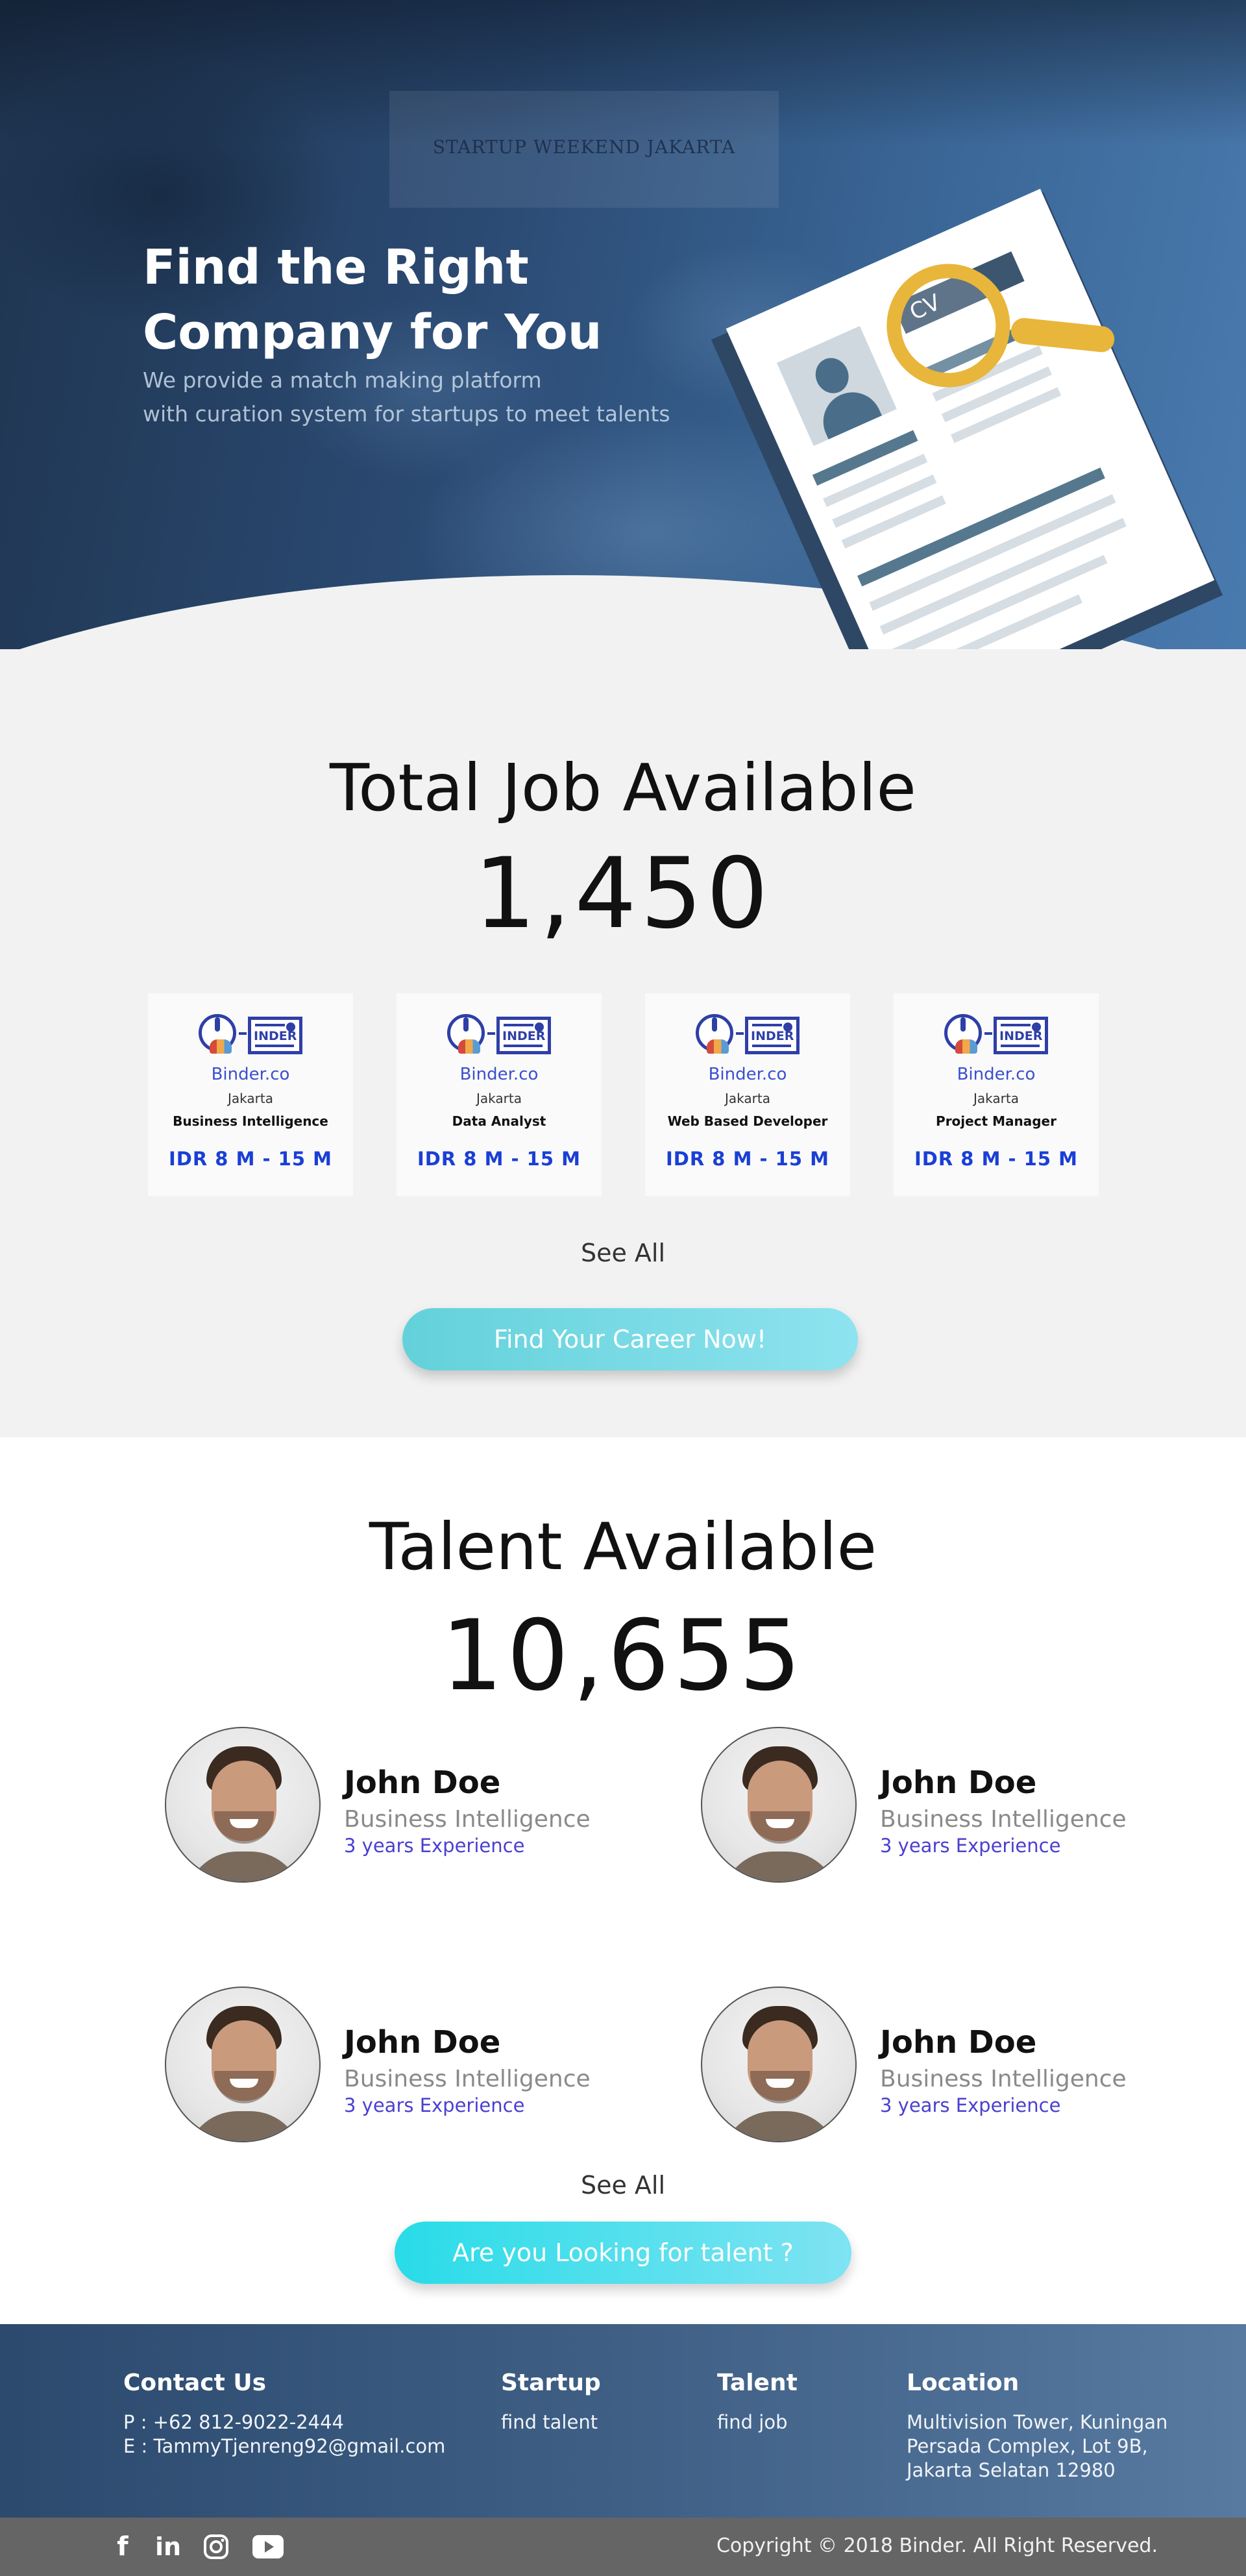 The width and height of the screenshot is (1246, 2576). I want to click on job-role: Business Intelligence, so click(250, 1121).